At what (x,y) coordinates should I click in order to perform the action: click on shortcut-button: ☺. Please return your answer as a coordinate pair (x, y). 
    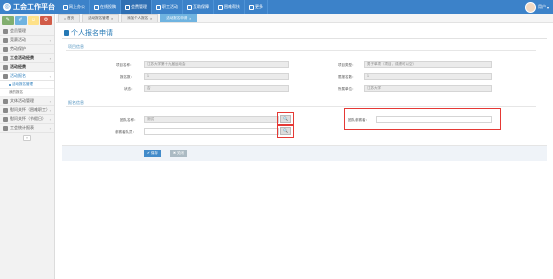
    Looking at the image, I should click on (33, 20).